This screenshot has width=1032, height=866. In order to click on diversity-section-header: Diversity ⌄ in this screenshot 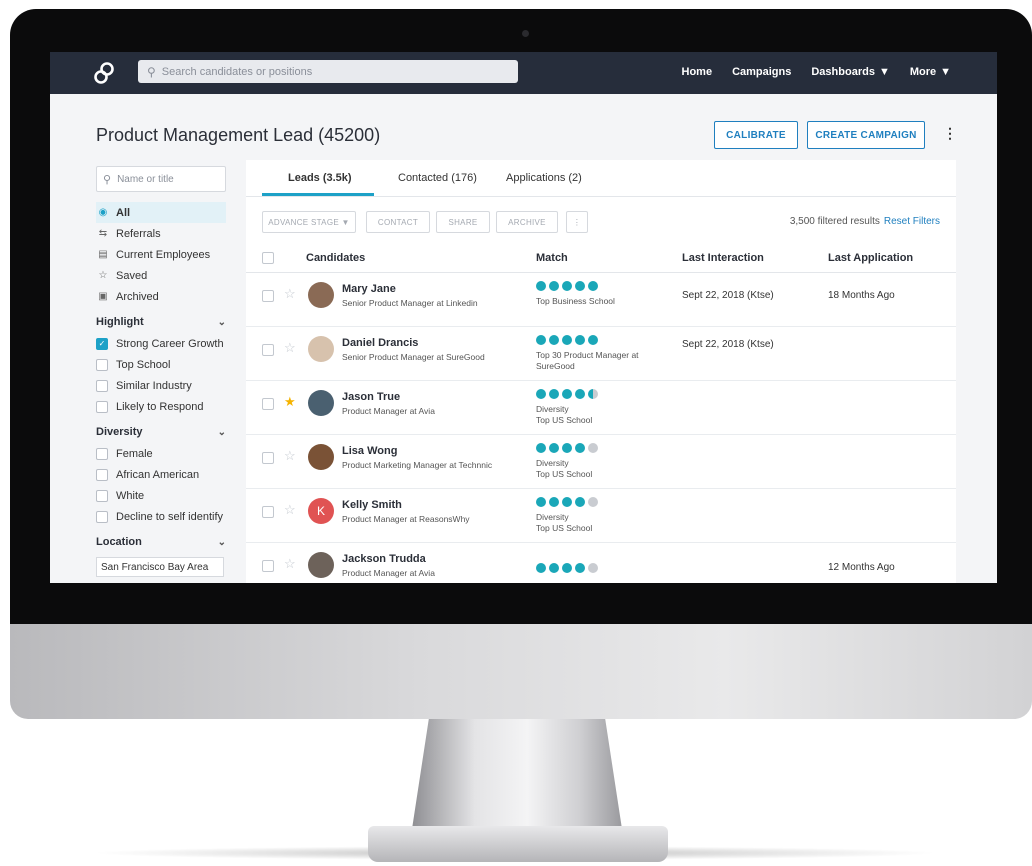, I will do `click(161, 432)`.